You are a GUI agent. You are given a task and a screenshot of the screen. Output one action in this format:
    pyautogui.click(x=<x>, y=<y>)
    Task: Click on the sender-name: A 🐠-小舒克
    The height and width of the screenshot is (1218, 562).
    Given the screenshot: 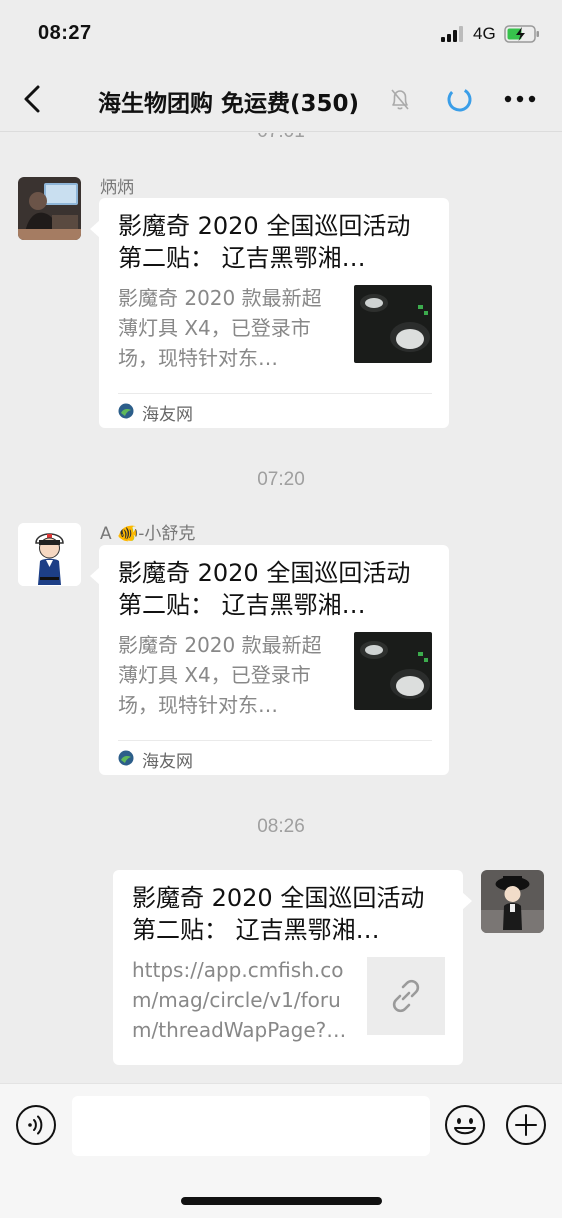 What is the action you would take?
    pyautogui.click(x=148, y=534)
    